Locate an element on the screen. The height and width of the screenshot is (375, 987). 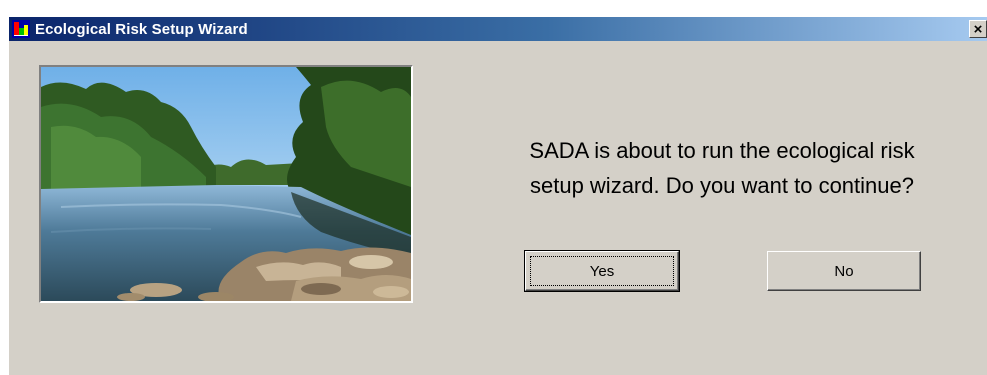
close-icon: × is located at coordinates (978, 29).